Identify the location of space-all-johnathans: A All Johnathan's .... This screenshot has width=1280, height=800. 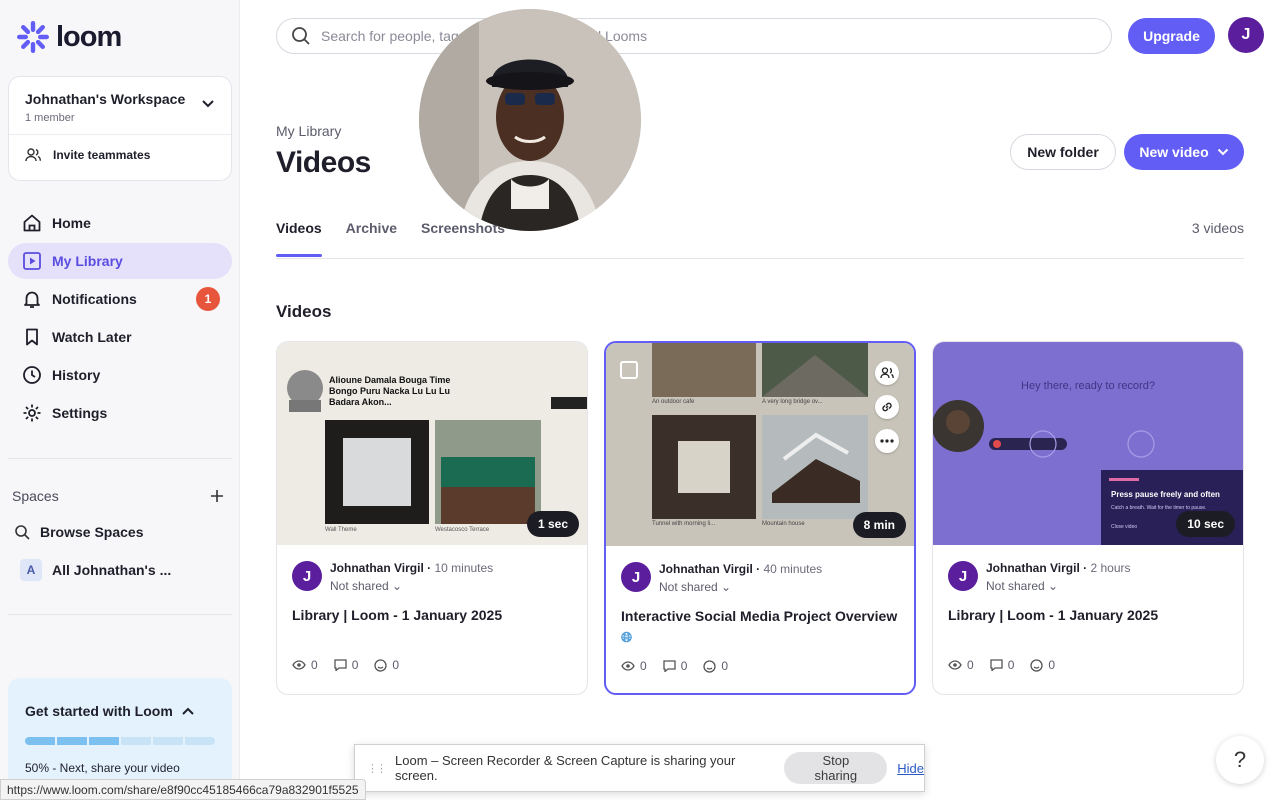
(95, 570).